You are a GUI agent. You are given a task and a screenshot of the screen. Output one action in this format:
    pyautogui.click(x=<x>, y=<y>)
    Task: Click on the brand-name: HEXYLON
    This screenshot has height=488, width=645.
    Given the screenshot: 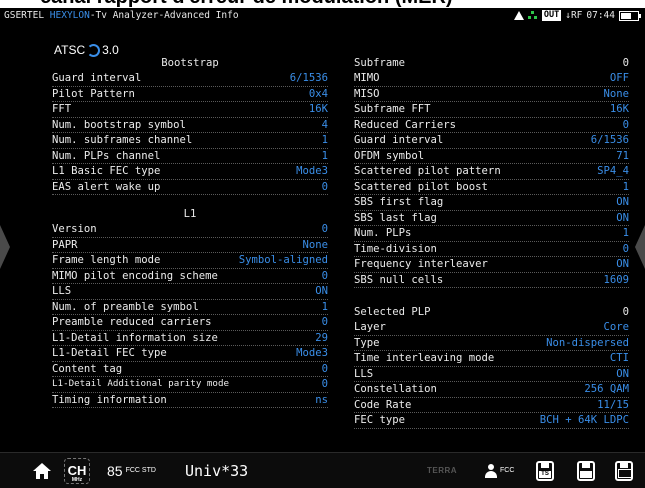 What is the action you would take?
    pyautogui.click(x=69, y=15)
    